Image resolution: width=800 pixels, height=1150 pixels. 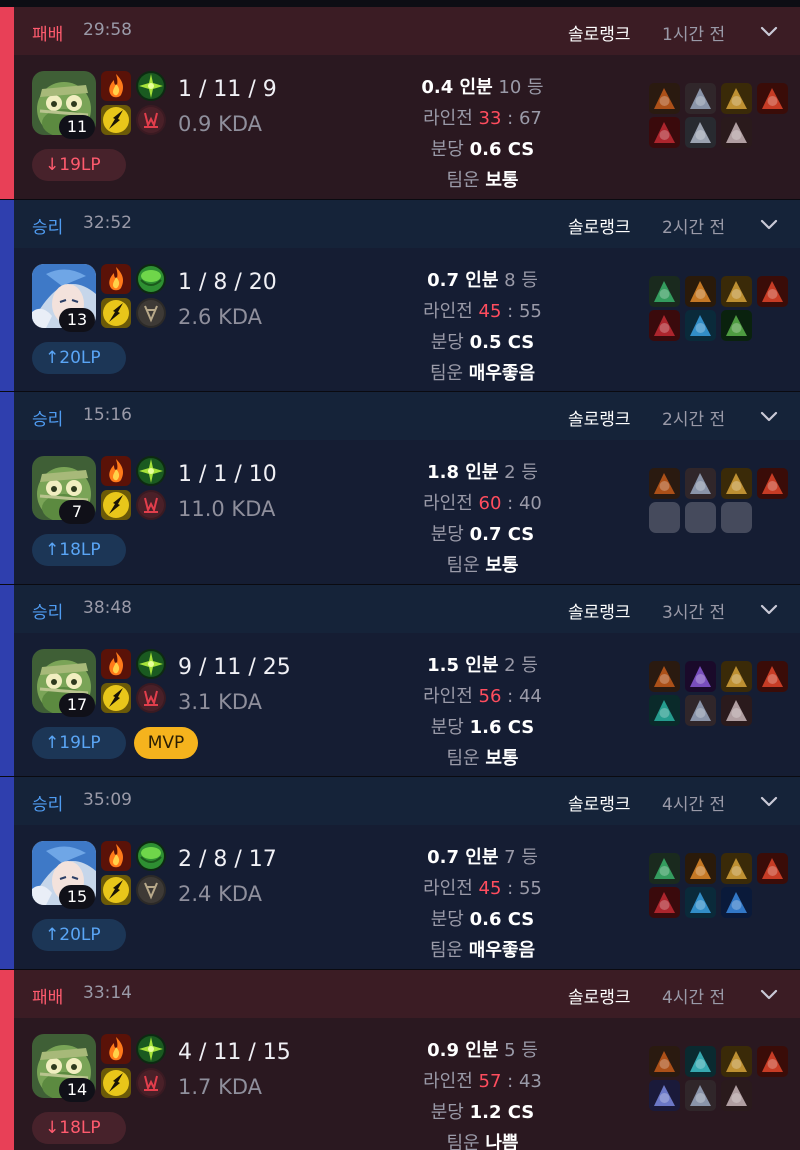 I want to click on match-header: 승리 38:48 솔로랭크 3시간 전, so click(x=407, y=608).